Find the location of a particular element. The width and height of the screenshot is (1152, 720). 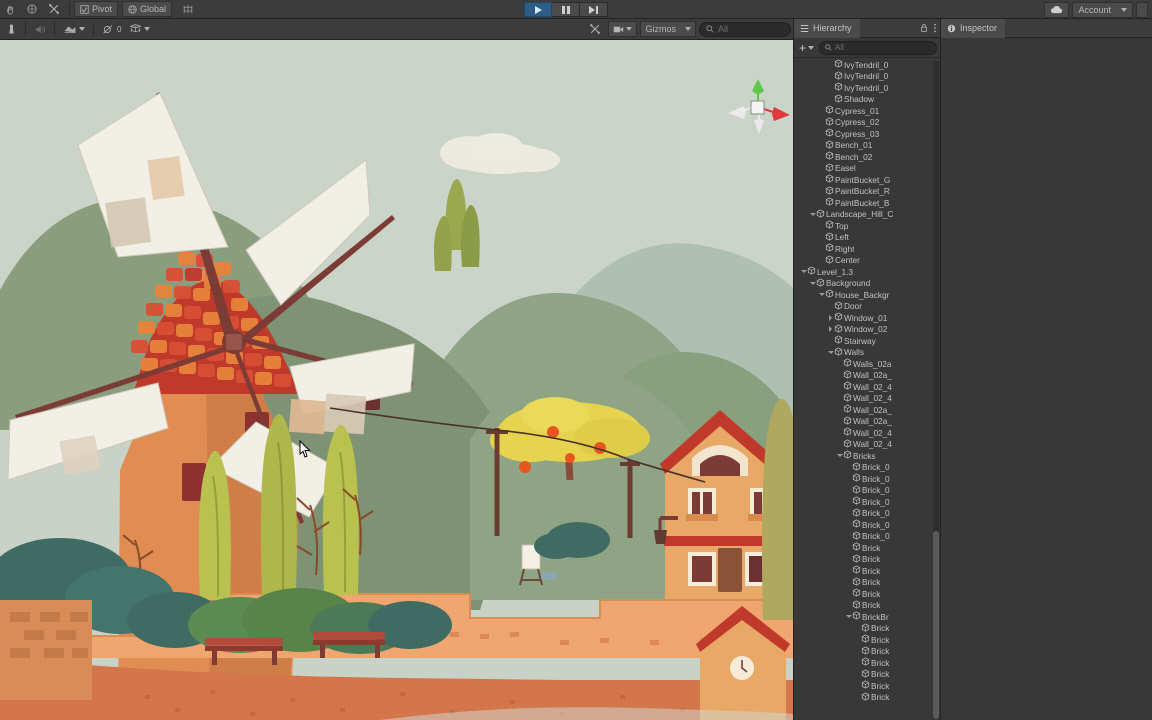

hierarchy-row: Easel is located at coordinates (867, 169).